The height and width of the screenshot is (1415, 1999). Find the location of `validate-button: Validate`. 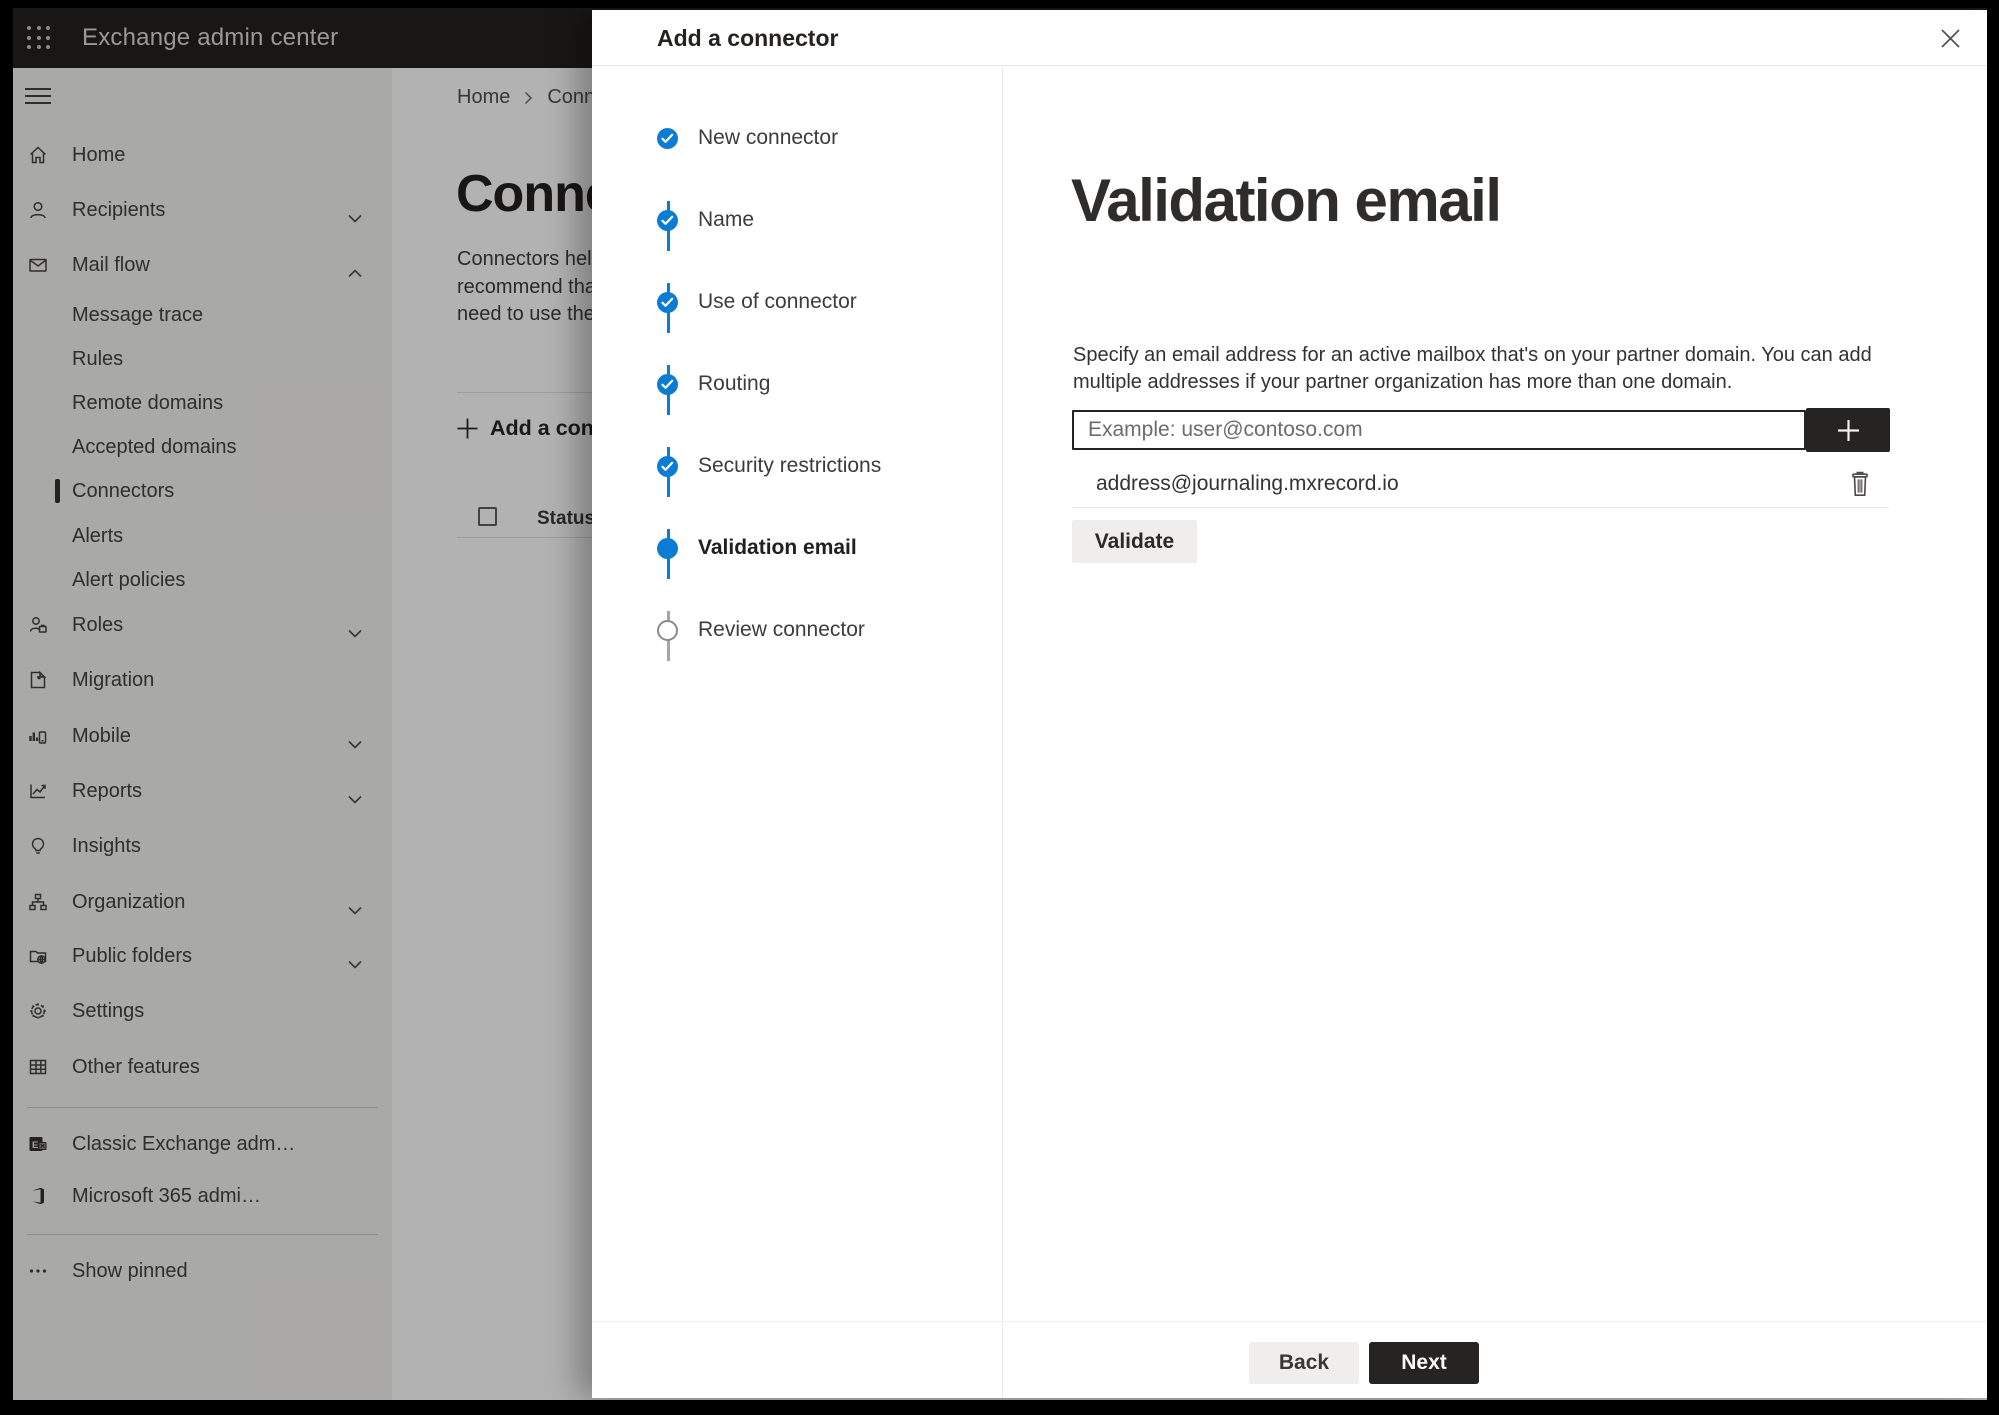

validate-button: Validate is located at coordinates (1134, 541).